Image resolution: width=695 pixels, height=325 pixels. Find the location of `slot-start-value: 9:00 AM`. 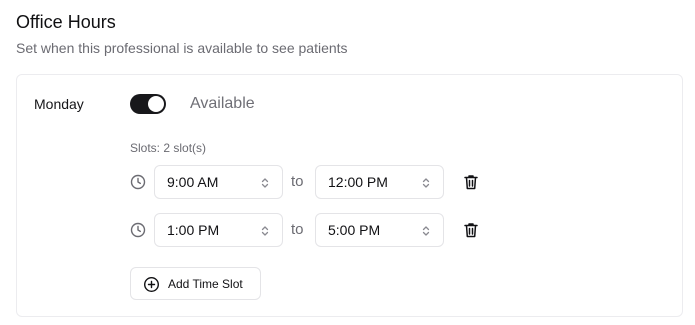

slot-start-value: 9:00 AM is located at coordinates (193, 182).